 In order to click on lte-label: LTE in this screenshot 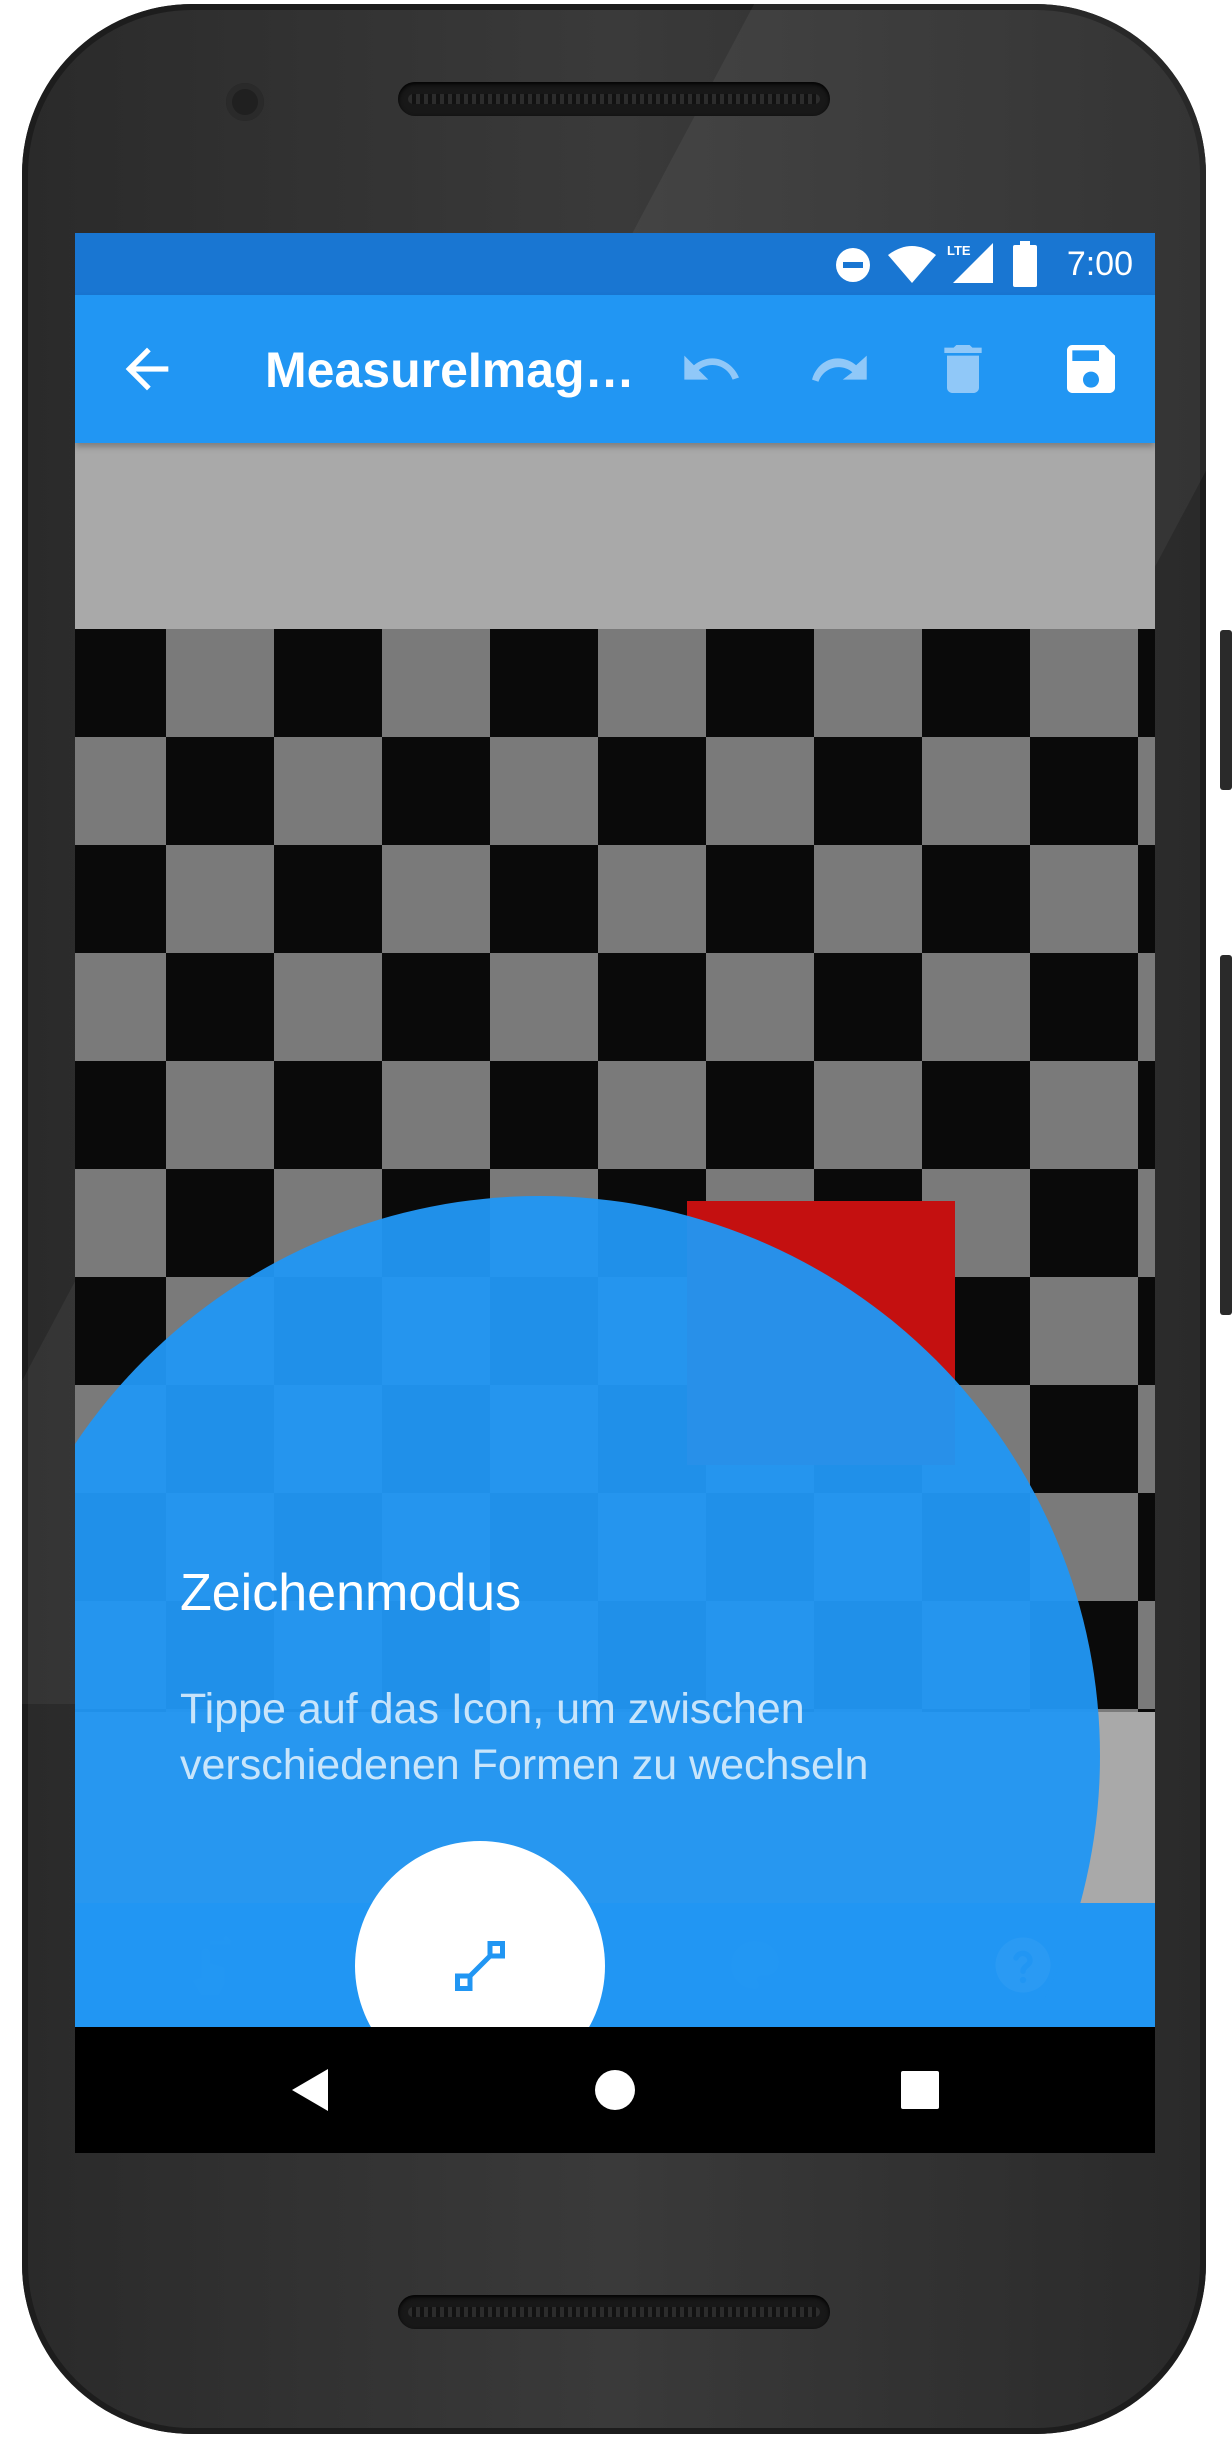, I will do `click(959, 250)`.